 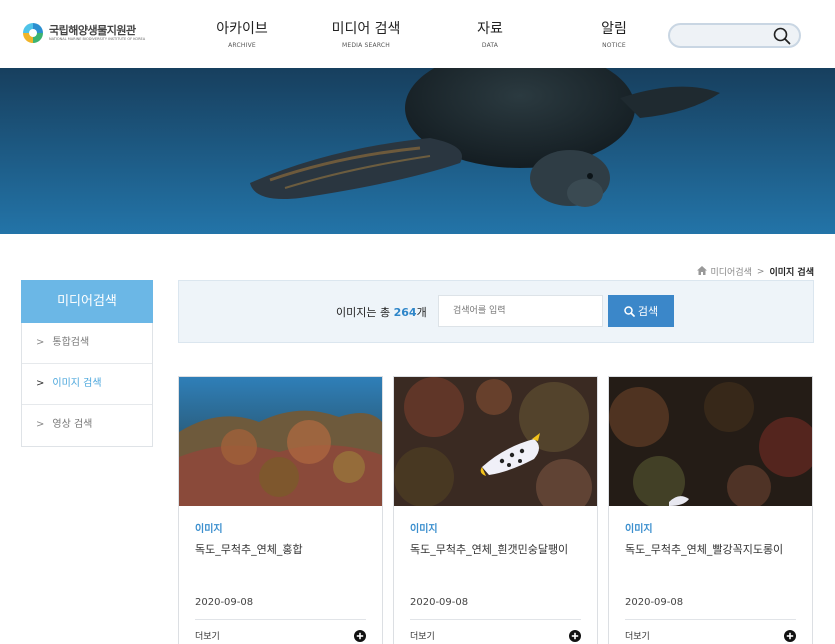 I want to click on nav-media-search-label: 미디어 검색, so click(x=366, y=29).